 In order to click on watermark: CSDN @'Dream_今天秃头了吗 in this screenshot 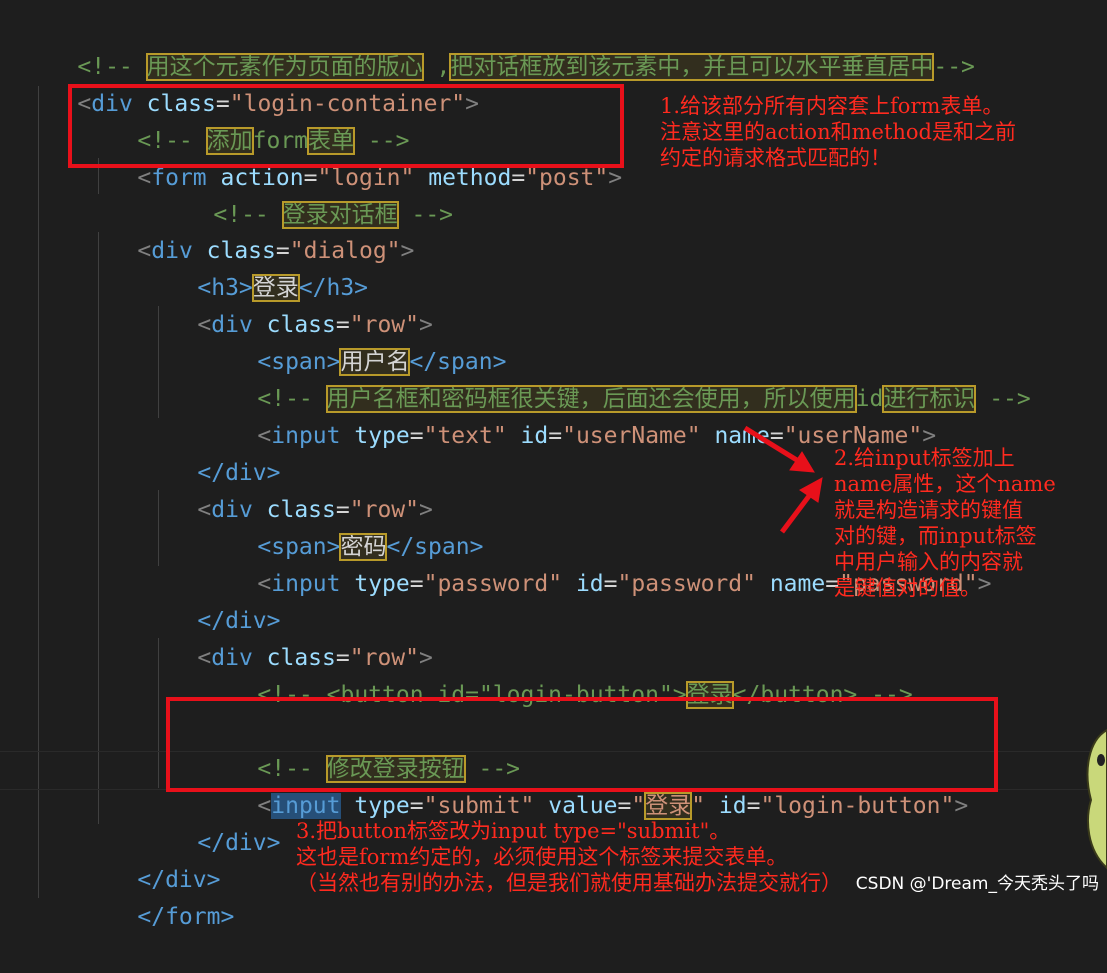, I will do `click(977, 884)`.